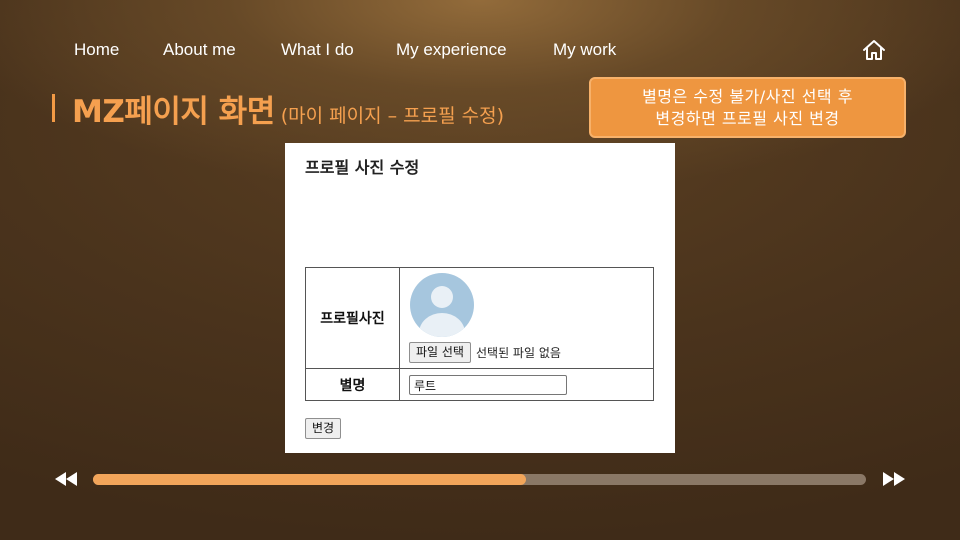 The width and height of the screenshot is (960, 540). What do you see at coordinates (526, 318) in the screenshot?
I see `photo-cell: 파일 선택 선택된 파일 없음` at bounding box center [526, 318].